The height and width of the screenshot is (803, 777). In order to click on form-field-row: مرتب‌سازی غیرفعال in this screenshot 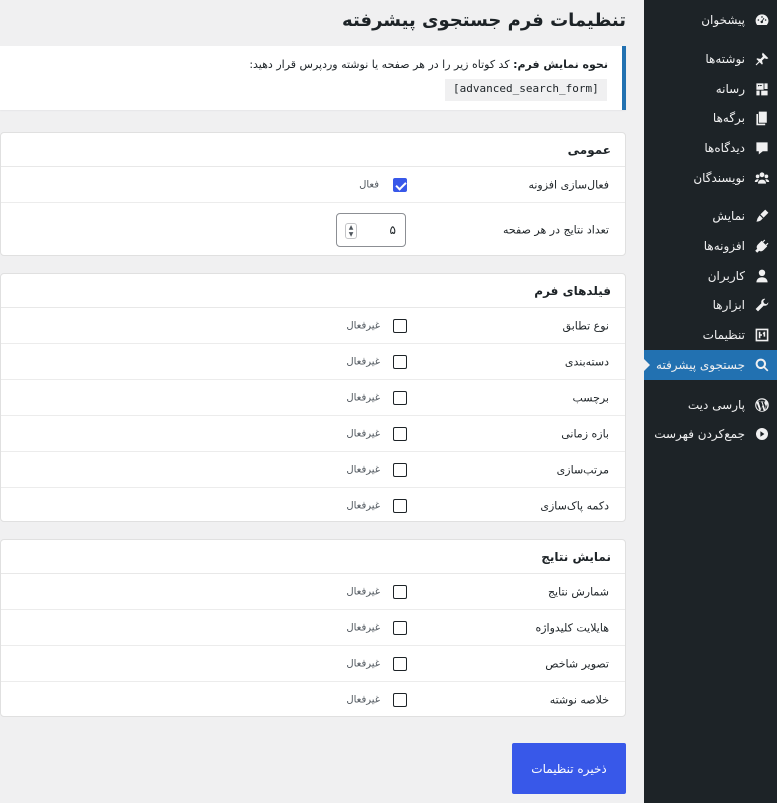, I will do `click(313, 470)`.